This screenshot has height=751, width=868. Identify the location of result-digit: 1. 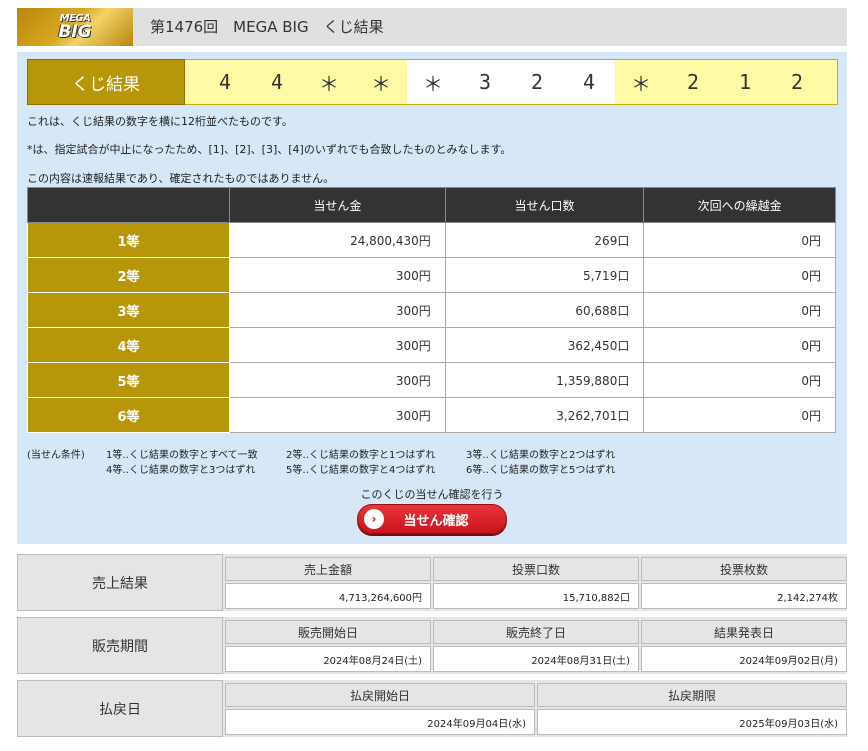
(745, 82).